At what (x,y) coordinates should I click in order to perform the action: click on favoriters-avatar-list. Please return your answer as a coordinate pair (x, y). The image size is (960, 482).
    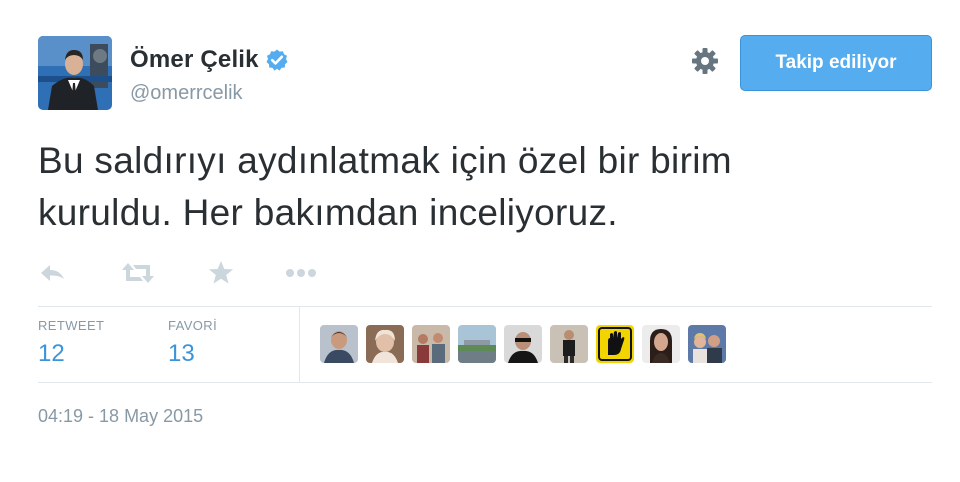
    Looking at the image, I should click on (527, 344).